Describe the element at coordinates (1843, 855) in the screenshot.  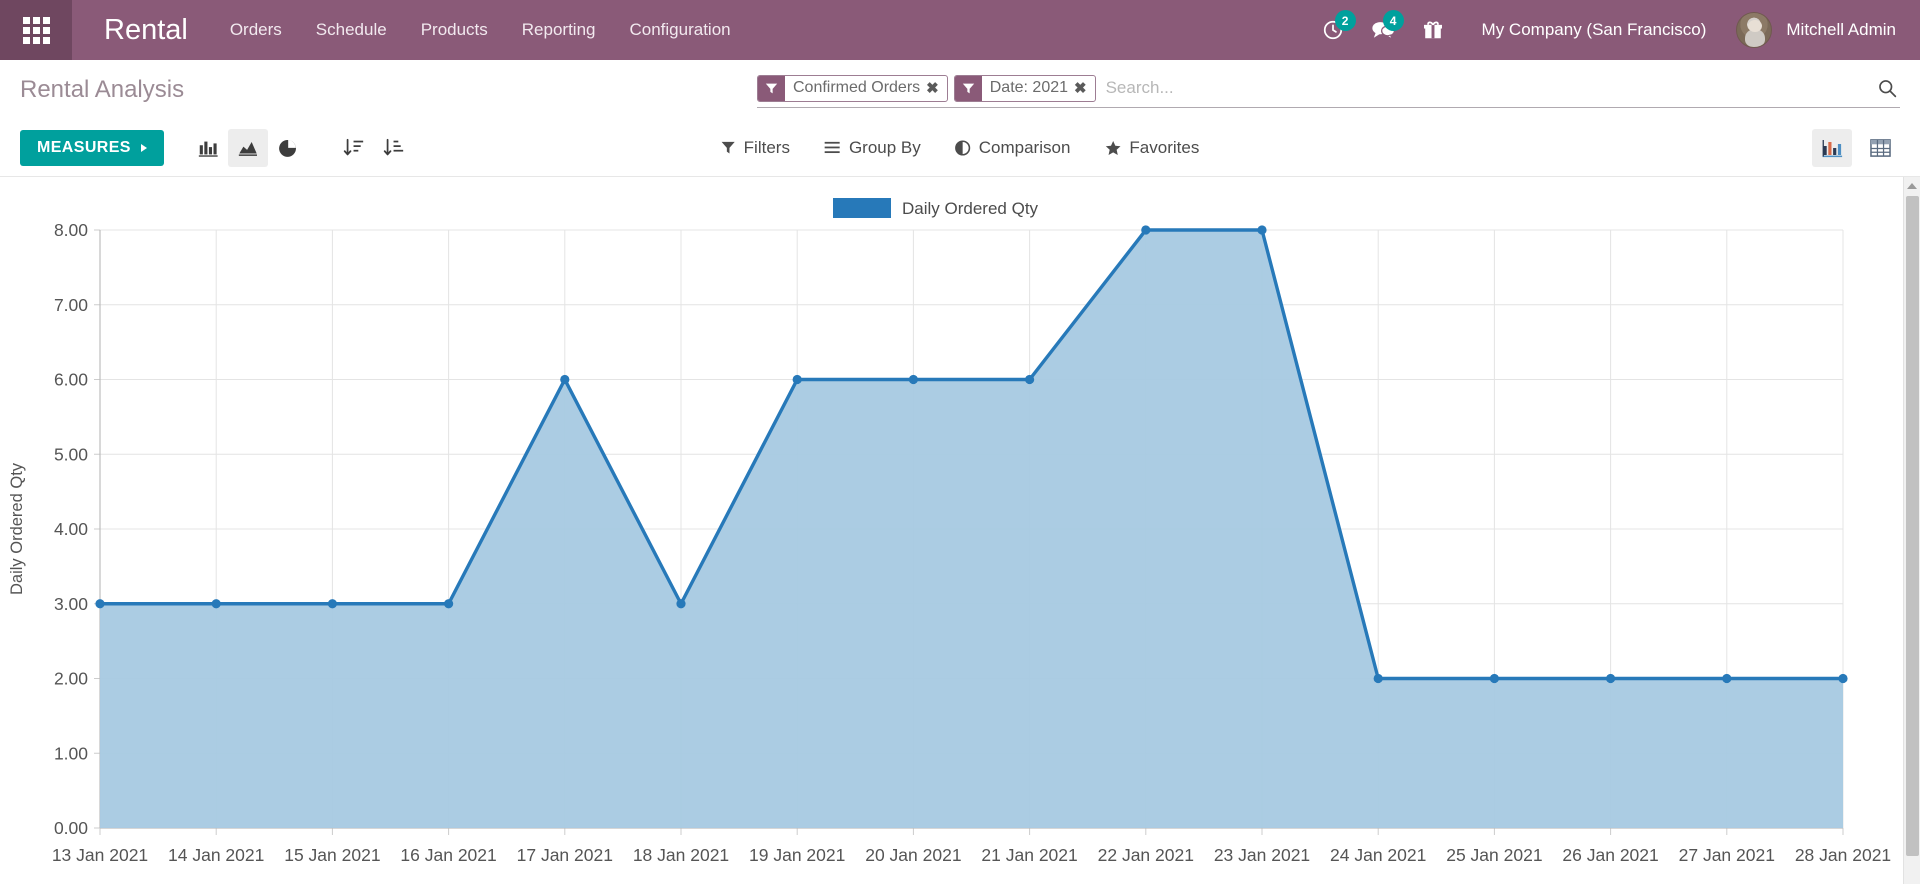
I see `x-tick-label: 28 Jan 2021` at that location.